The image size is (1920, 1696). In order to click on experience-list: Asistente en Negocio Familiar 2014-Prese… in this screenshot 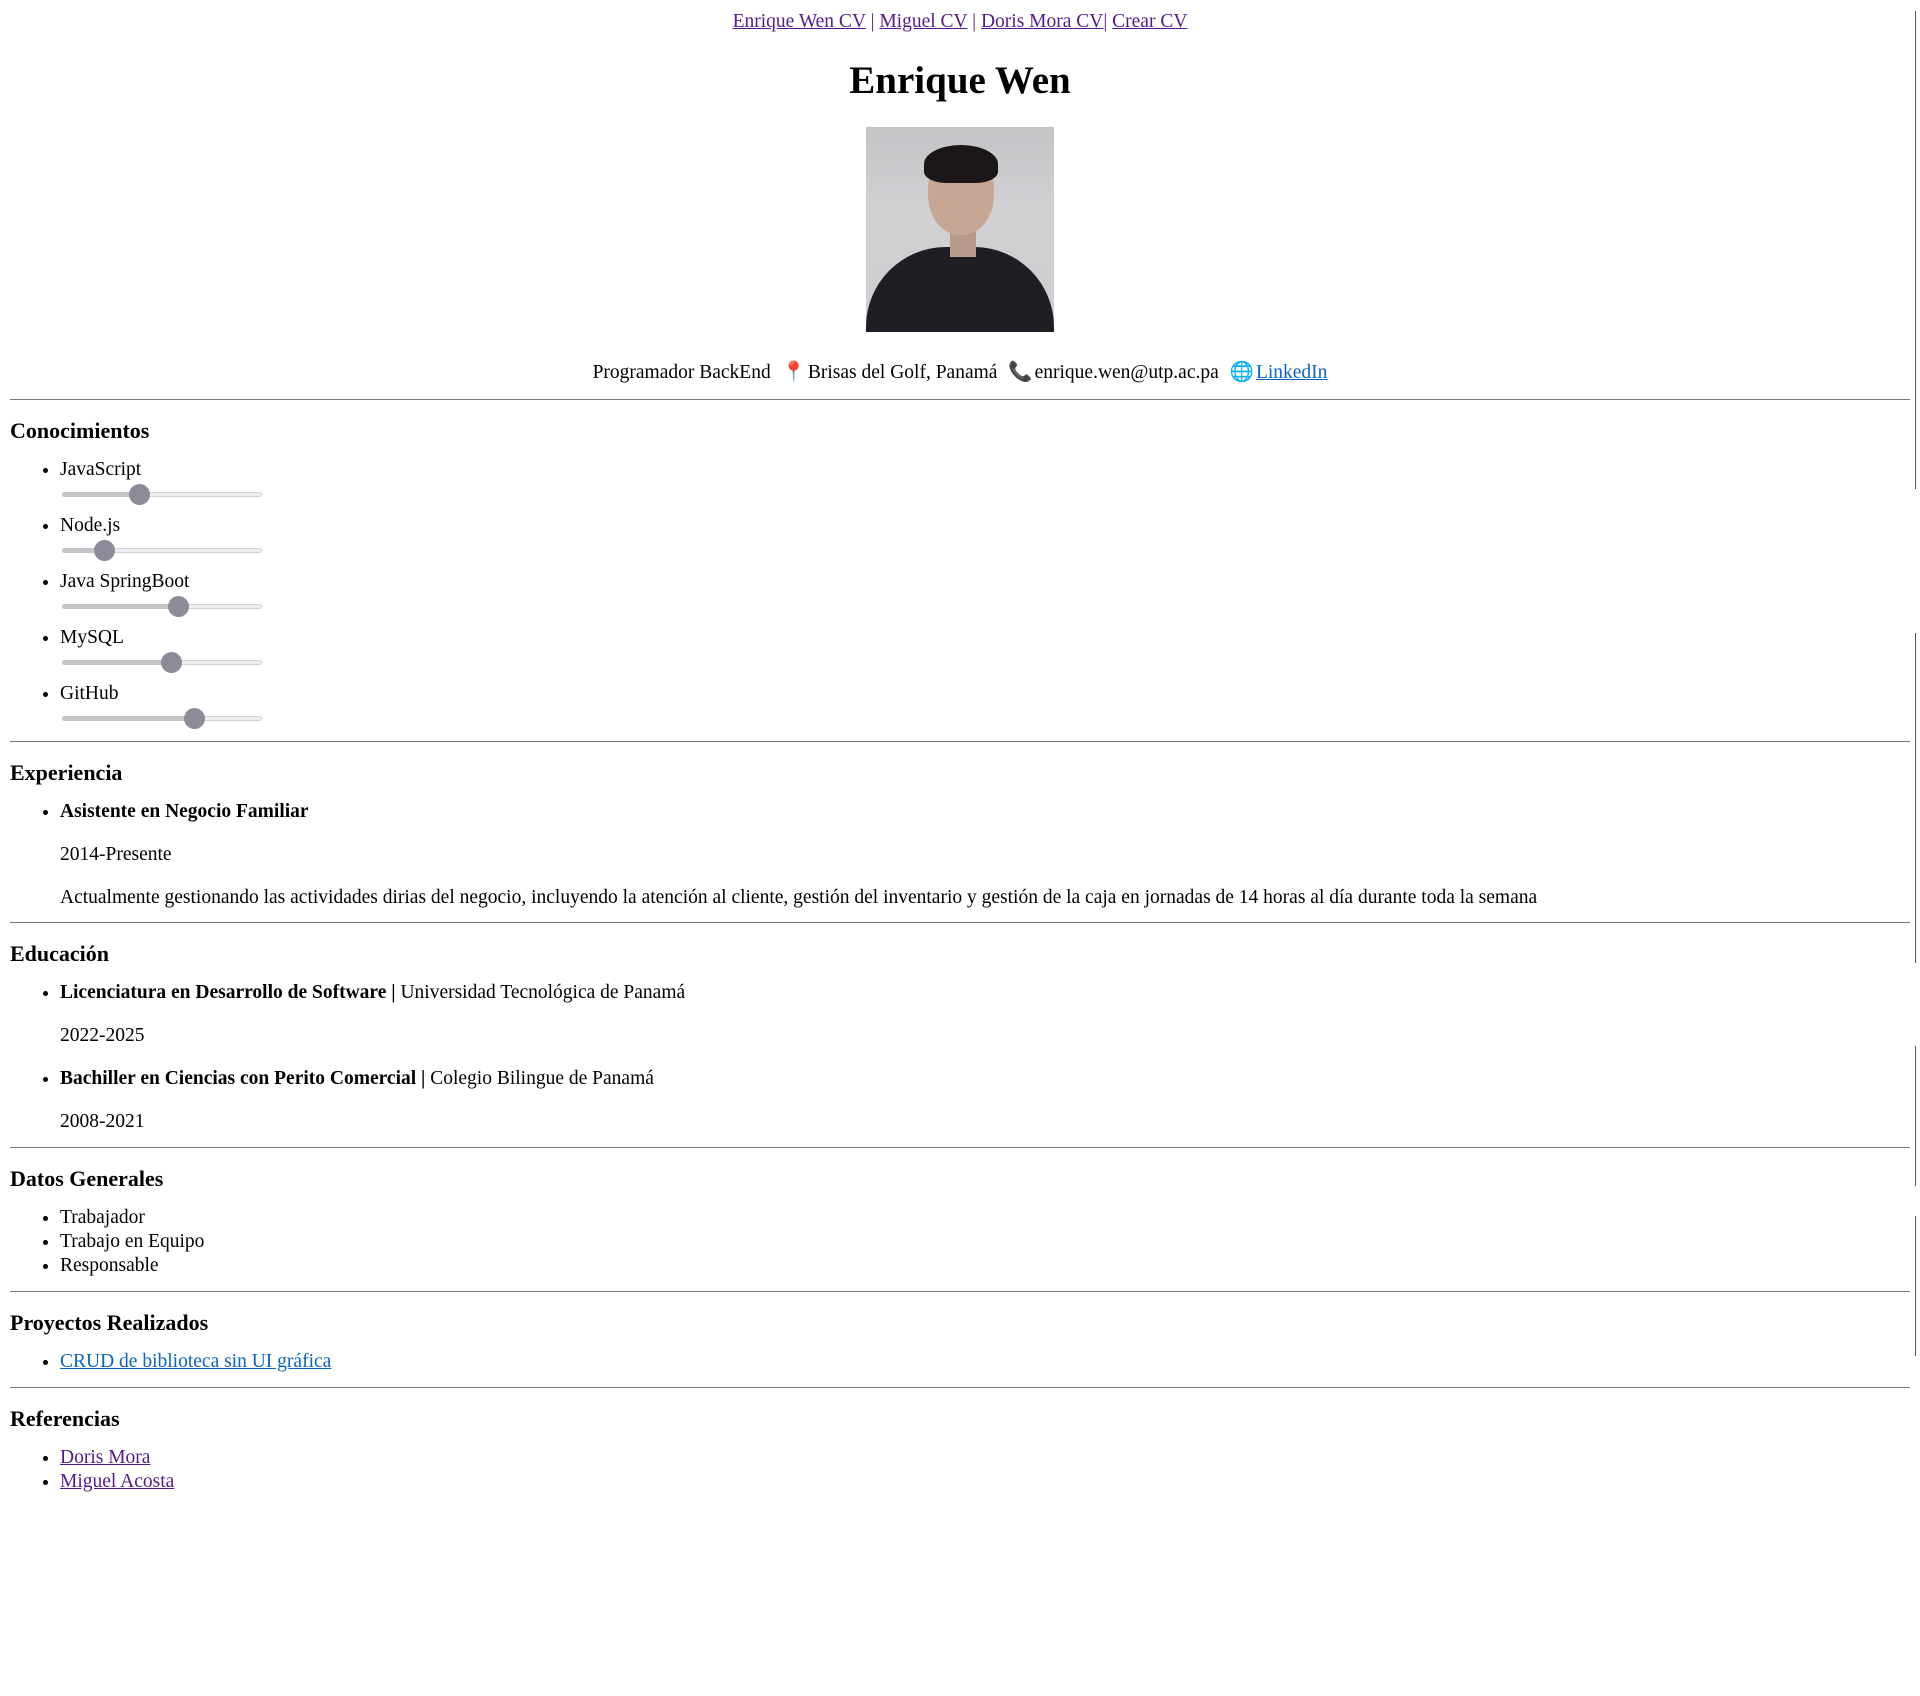, I will do `click(960, 855)`.